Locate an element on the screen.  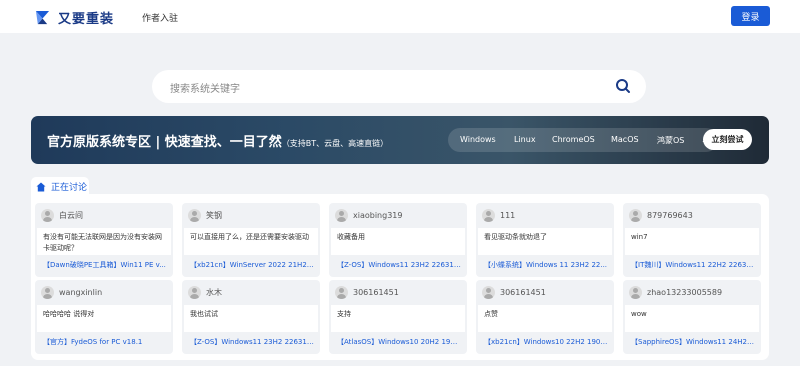
username: 笑钢 is located at coordinates (214, 215).